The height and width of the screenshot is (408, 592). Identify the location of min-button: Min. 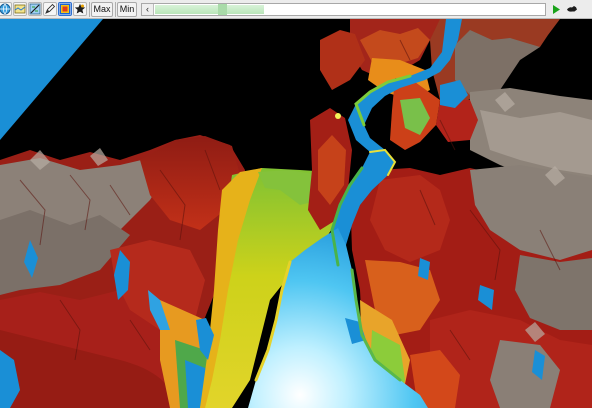
(127, 9).